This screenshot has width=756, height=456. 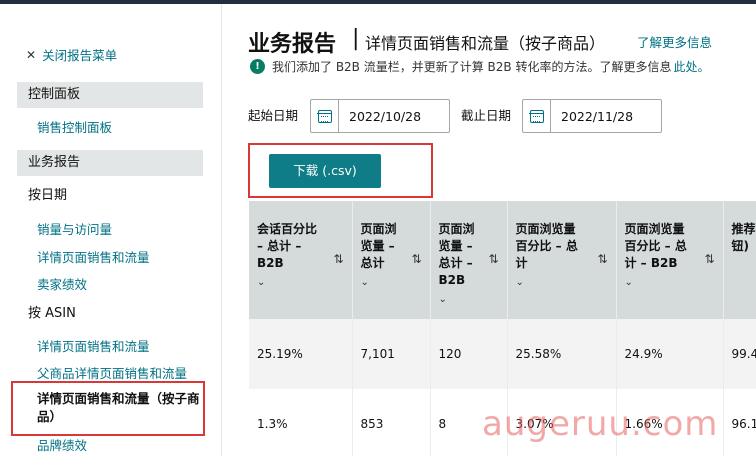 What do you see at coordinates (469, 260) in the screenshot?
I see `column-header-page-views-total-b2b: 页面浏 览量 – 总计 – B2B ⌄ ⇅` at bounding box center [469, 260].